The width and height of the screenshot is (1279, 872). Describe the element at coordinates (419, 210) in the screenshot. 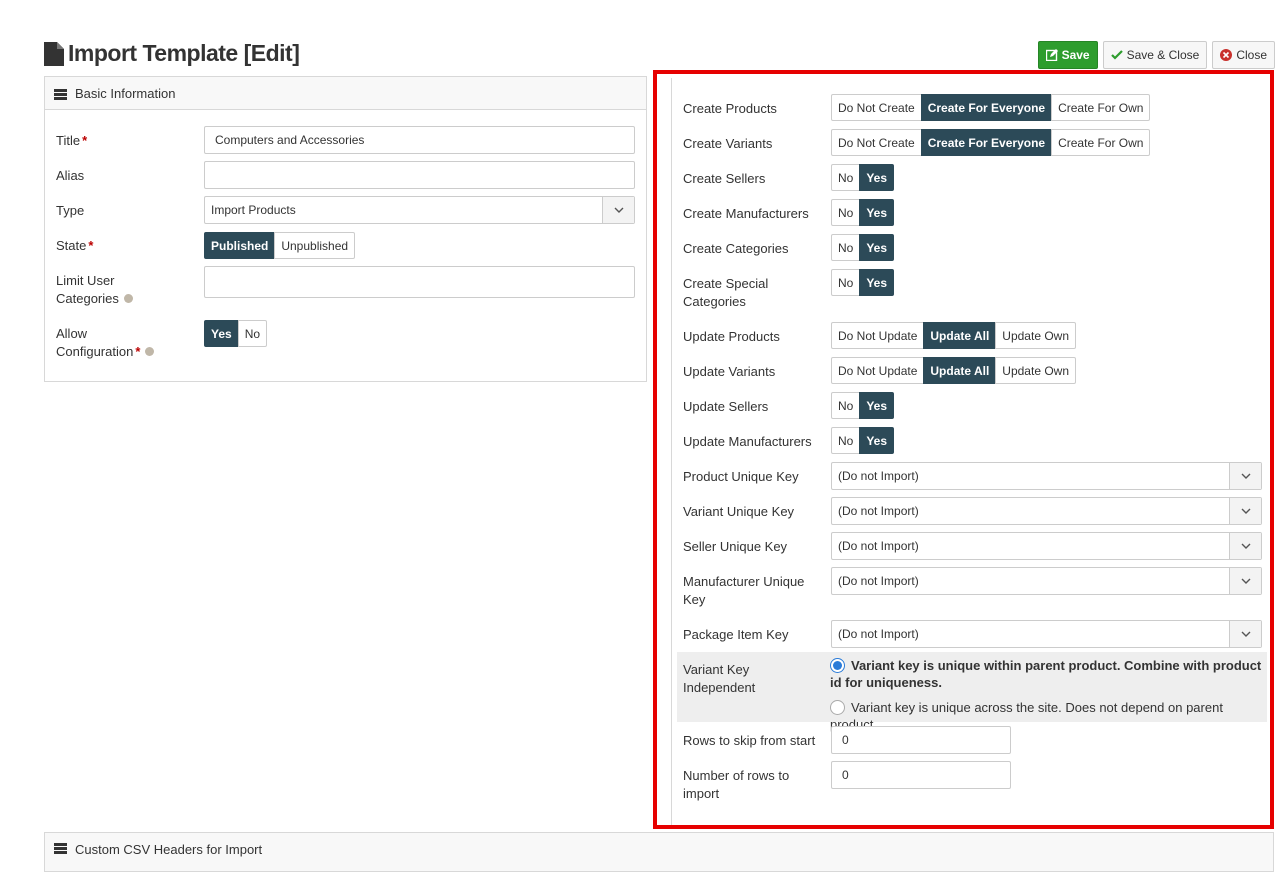

I see `type-select: Import Products` at that location.